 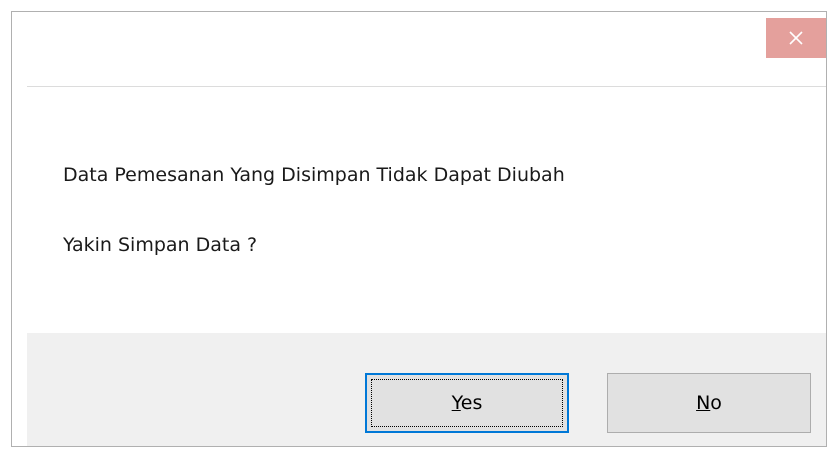 I want to click on yes-button: Yes, so click(x=467, y=403).